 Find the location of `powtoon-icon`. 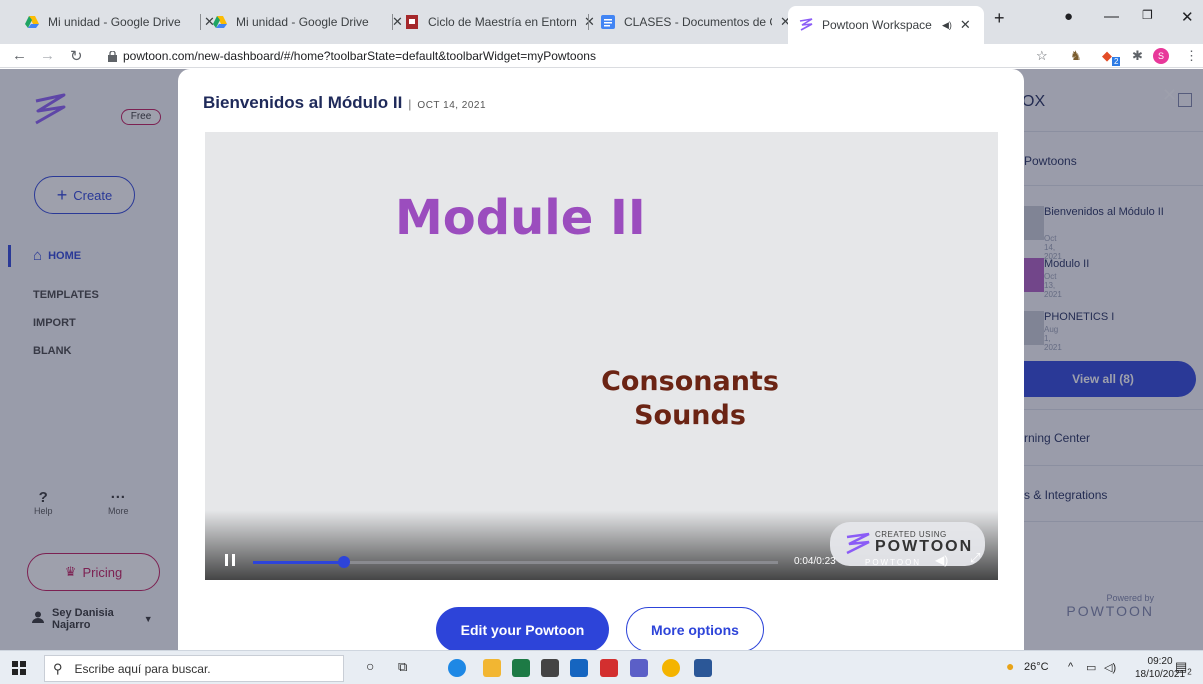

powtoon-icon is located at coordinates (806, 24).